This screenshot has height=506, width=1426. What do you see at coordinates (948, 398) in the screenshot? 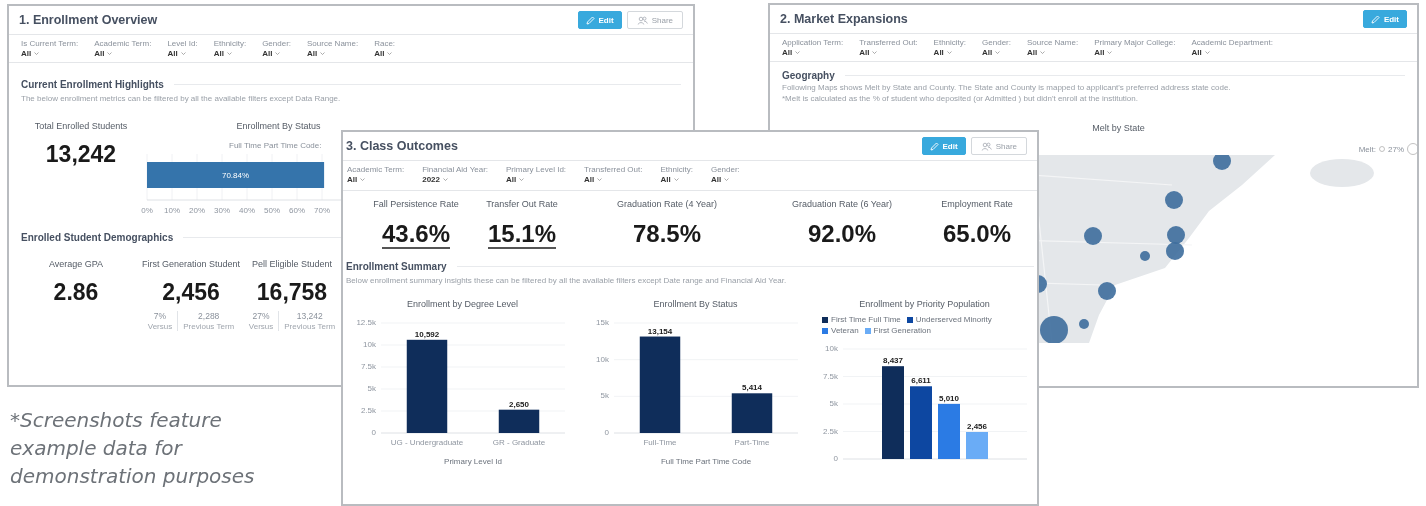
I see `bar-value-label: 5,010` at bounding box center [948, 398].